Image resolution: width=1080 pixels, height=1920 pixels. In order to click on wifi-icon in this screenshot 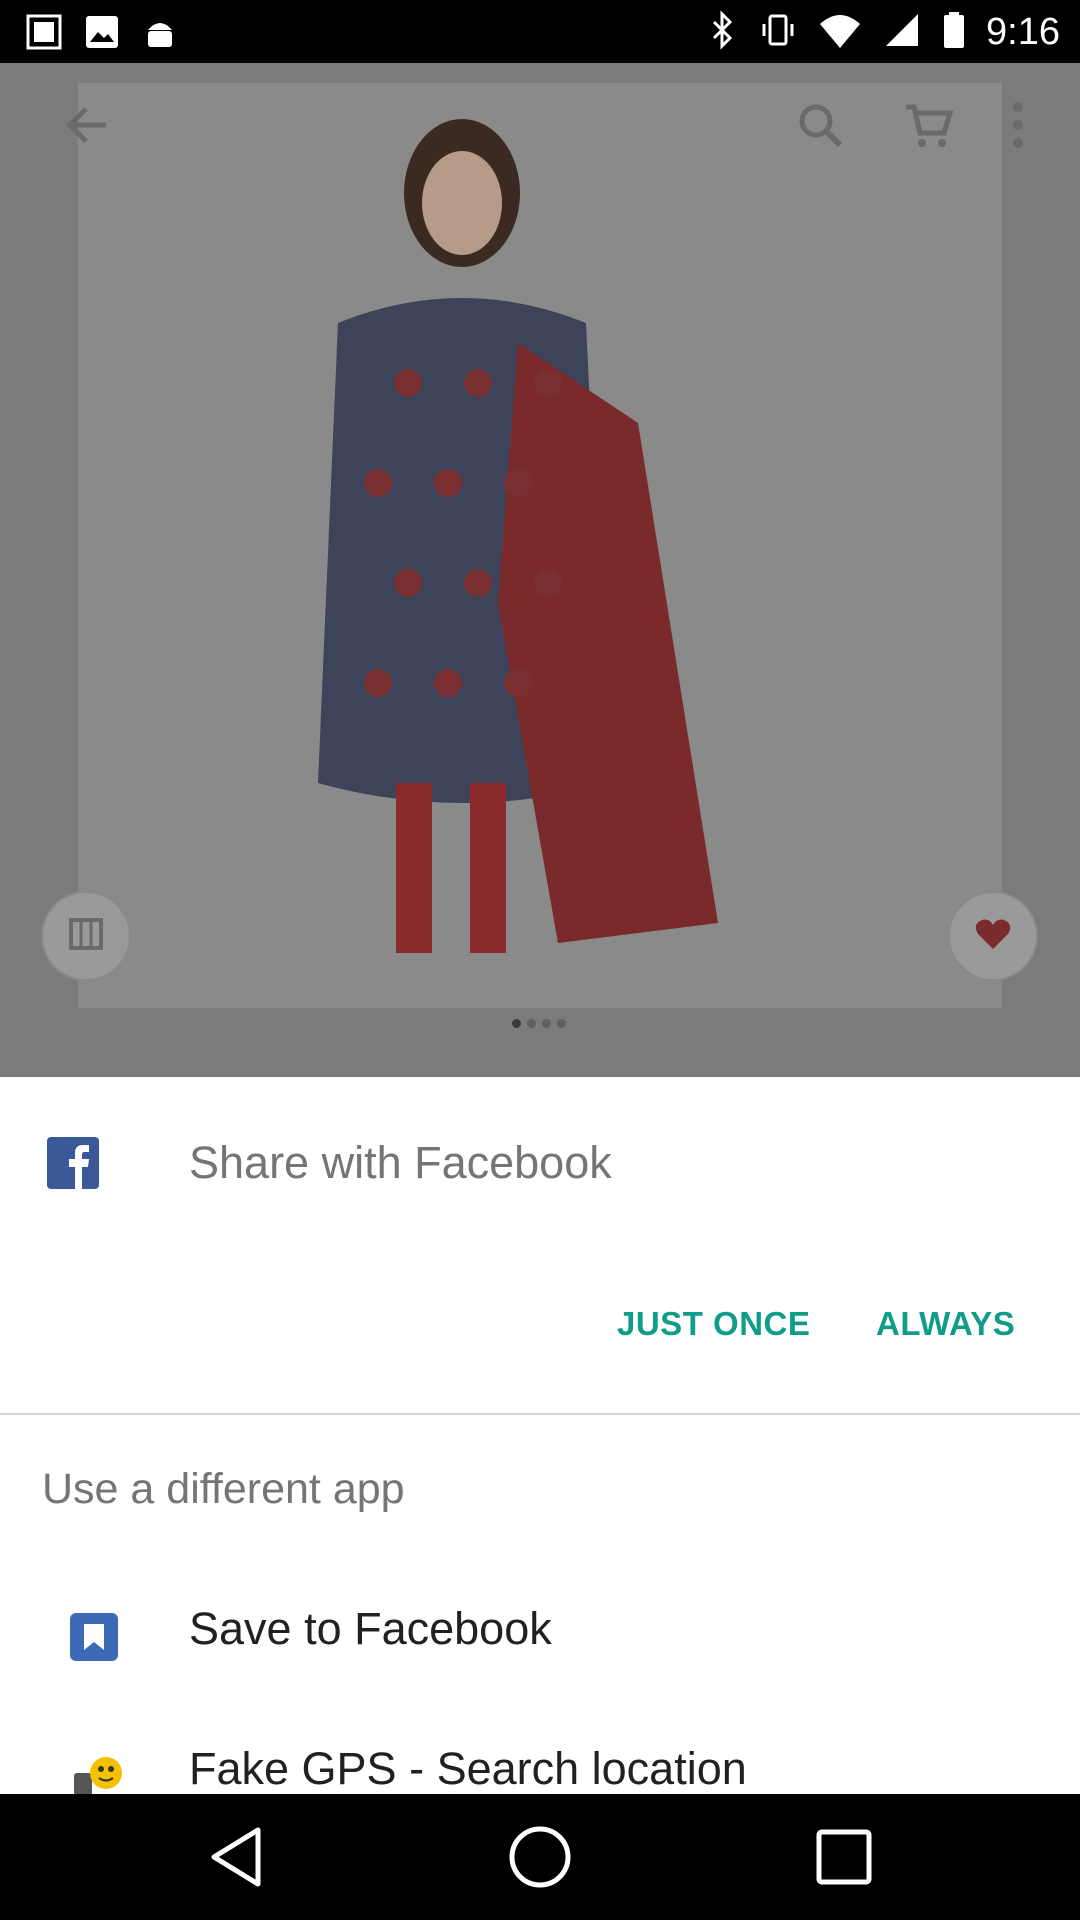, I will do `click(840, 32)`.